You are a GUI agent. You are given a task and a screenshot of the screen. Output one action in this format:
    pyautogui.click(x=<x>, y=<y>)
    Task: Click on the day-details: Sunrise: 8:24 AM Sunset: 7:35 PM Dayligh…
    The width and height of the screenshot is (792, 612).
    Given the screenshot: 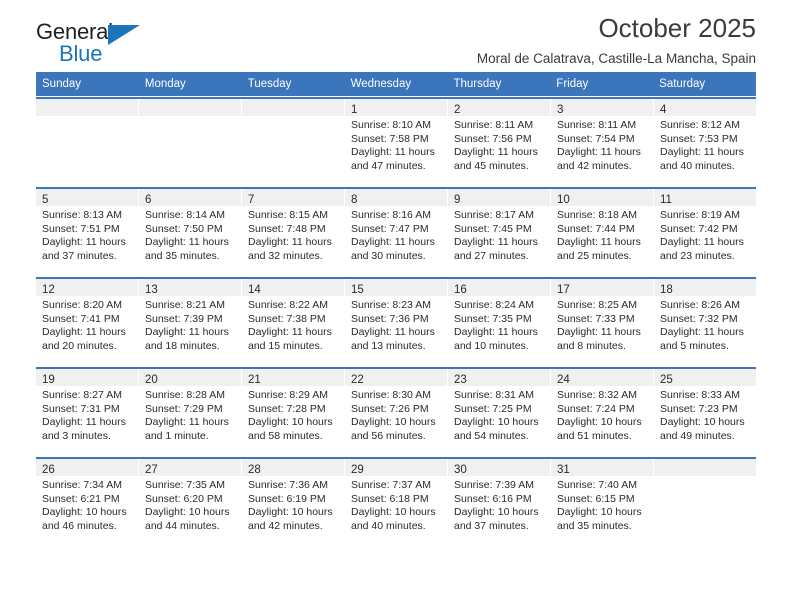 What is the action you would take?
    pyautogui.click(x=499, y=324)
    